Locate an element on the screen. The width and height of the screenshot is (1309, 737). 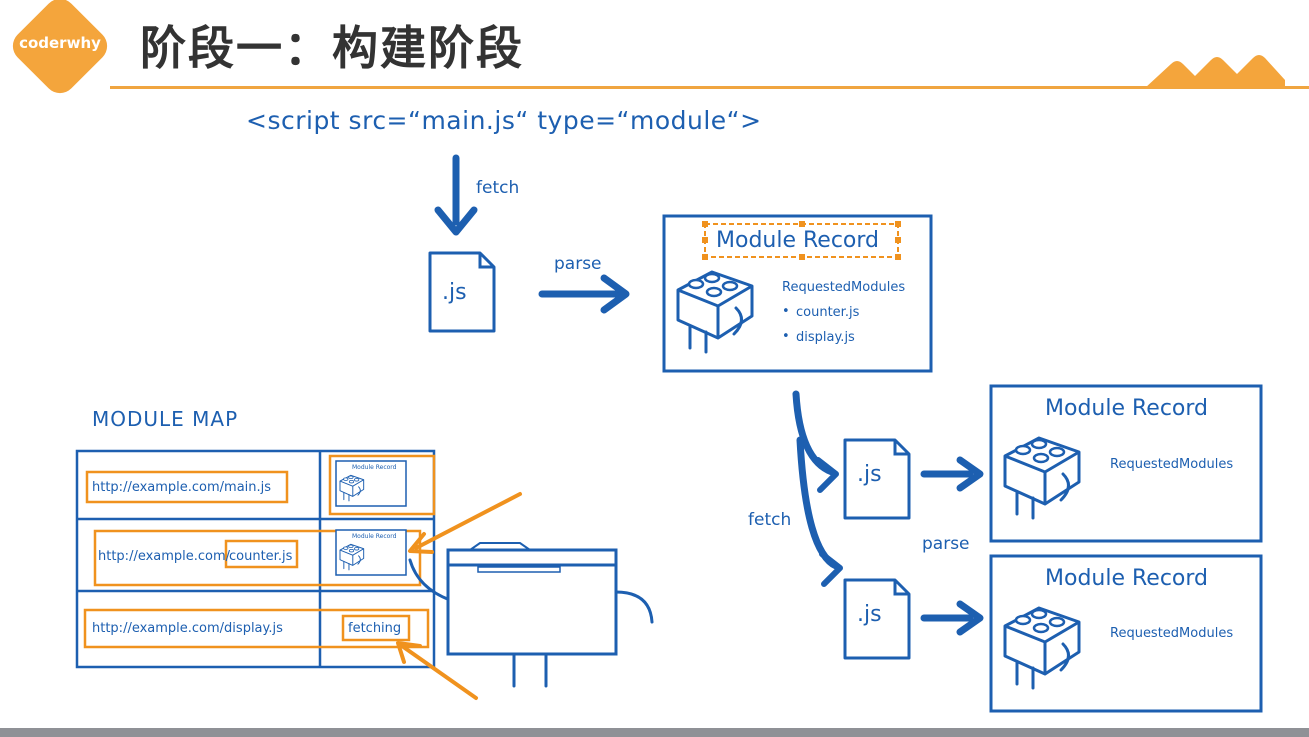
module-map-title: MODULE MAP is located at coordinates (165, 419).